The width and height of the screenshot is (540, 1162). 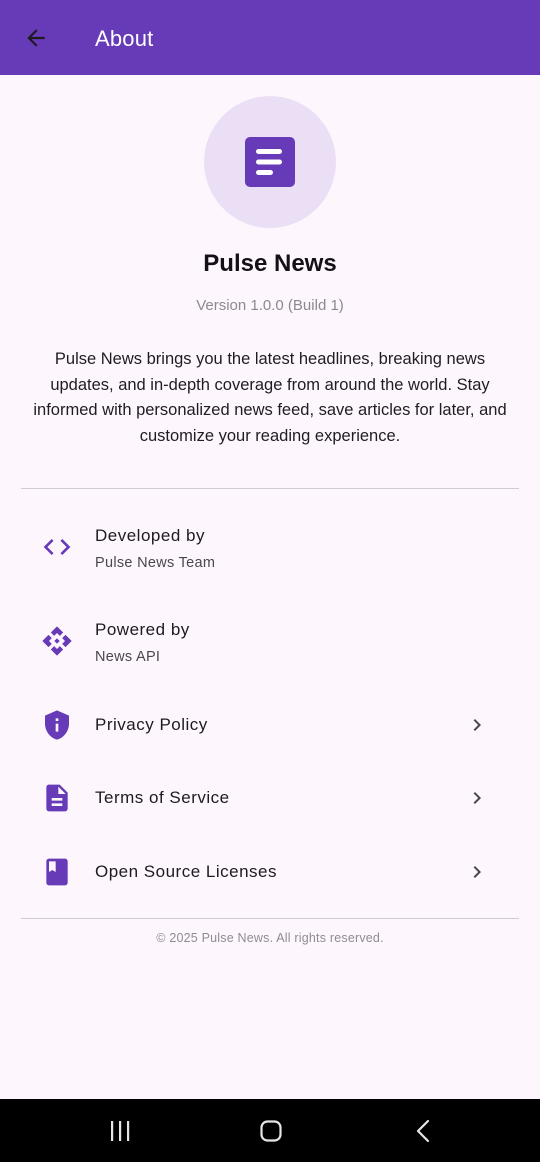 I want to click on privacy-policy-item: Privacy Policy, so click(x=270, y=725).